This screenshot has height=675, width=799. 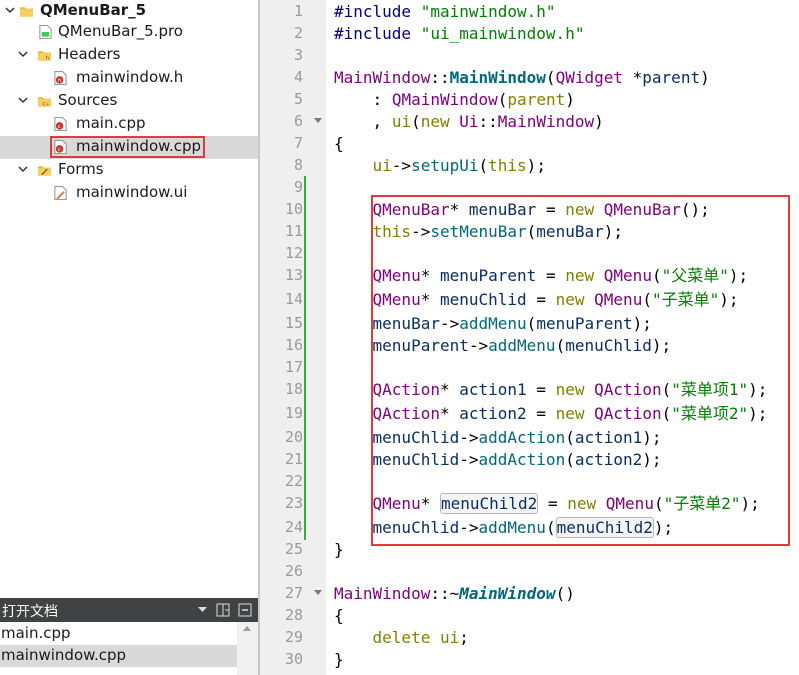 I want to click on ui-form-file-icon, so click(x=60, y=193).